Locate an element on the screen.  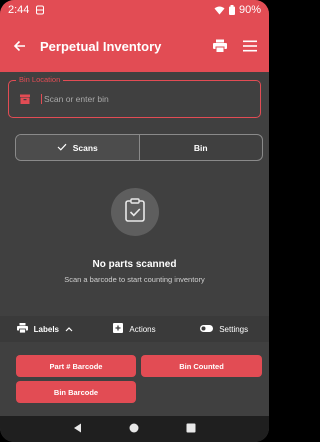
bottom-toolbar: Labels Actions Settings is located at coordinates (134, 329).